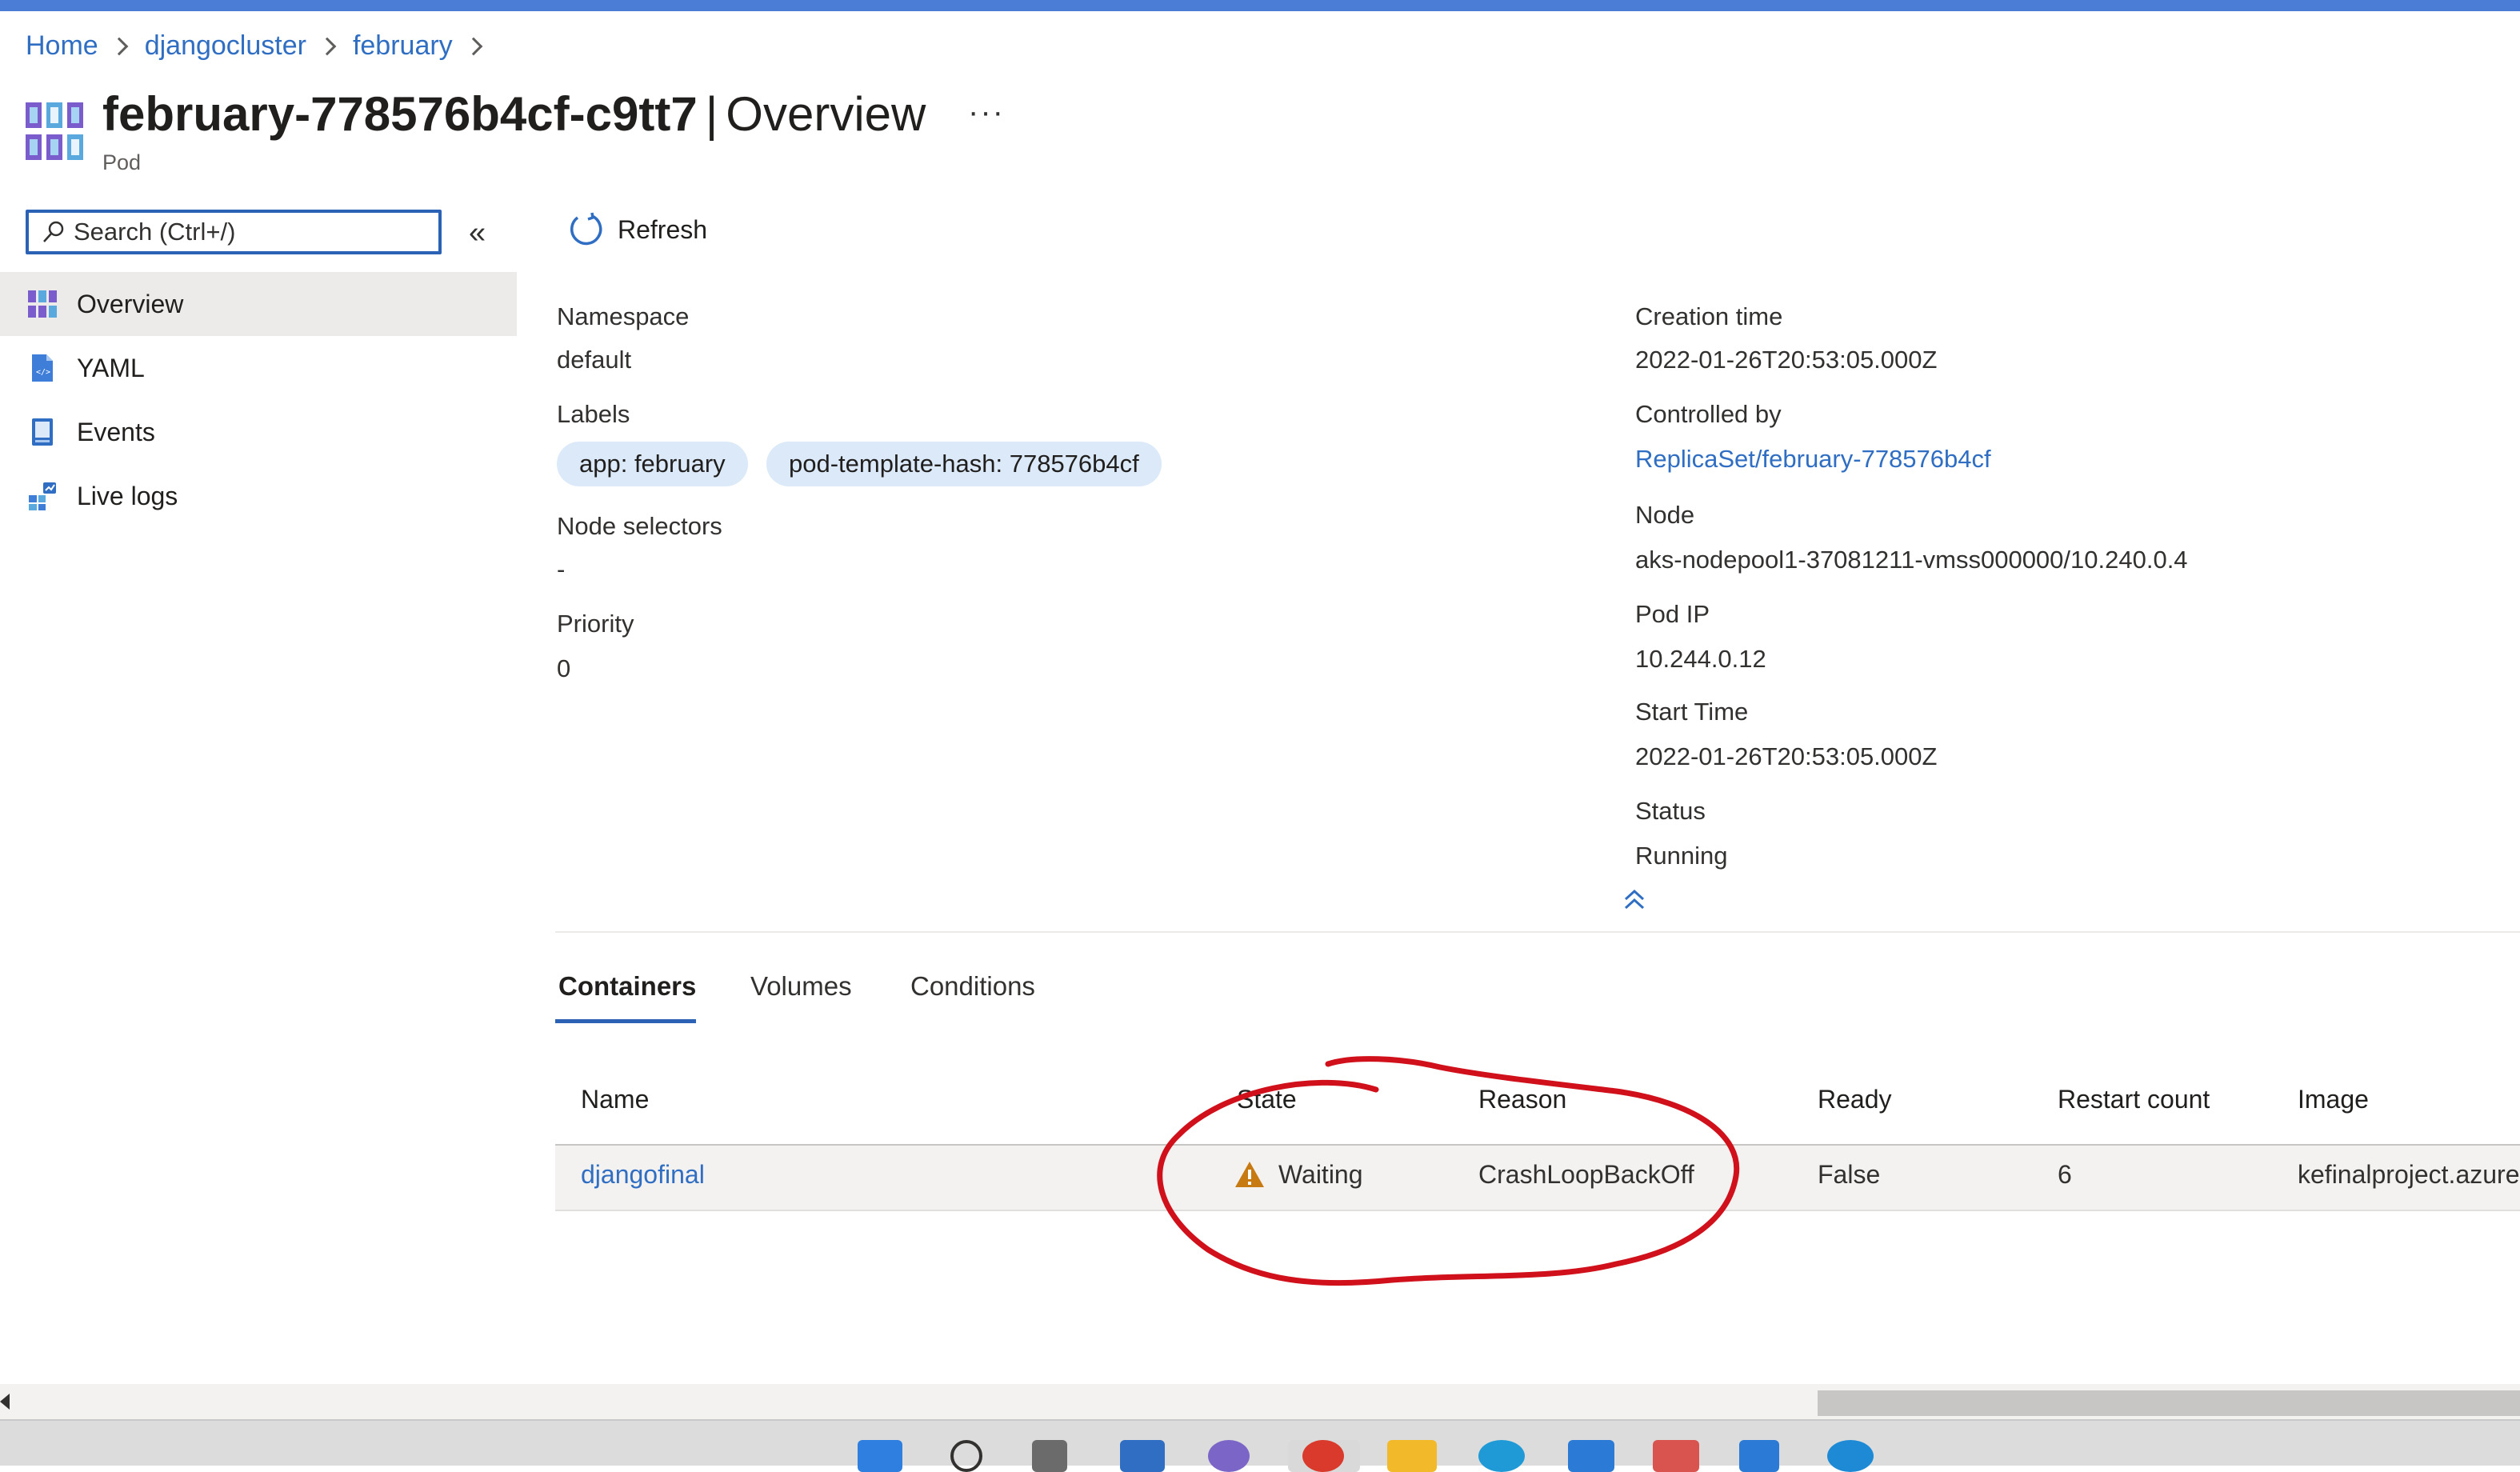 This screenshot has width=2520, height=1472. Describe the element at coordinates (594, 360) in the screenshot. I see `namespace-value: default` at that location.